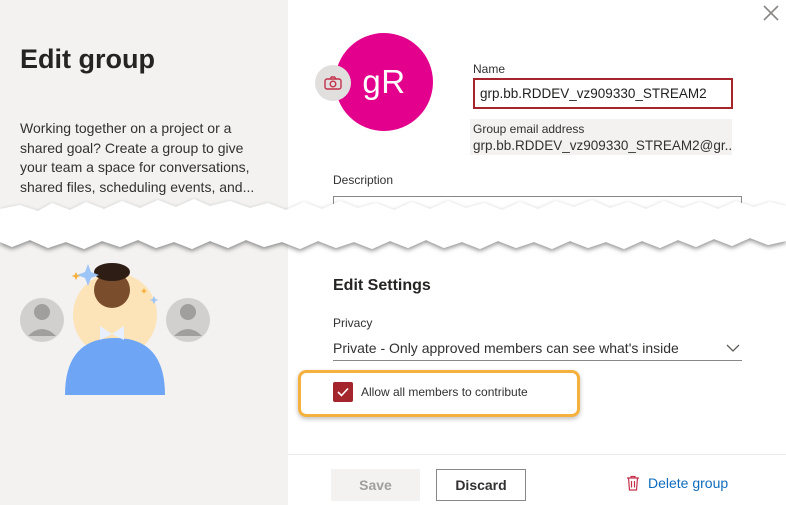  What do you see at coordinates (529, 129) in the screenshot?
I see `email-label: Group email address` at bounding box center [529, 129].